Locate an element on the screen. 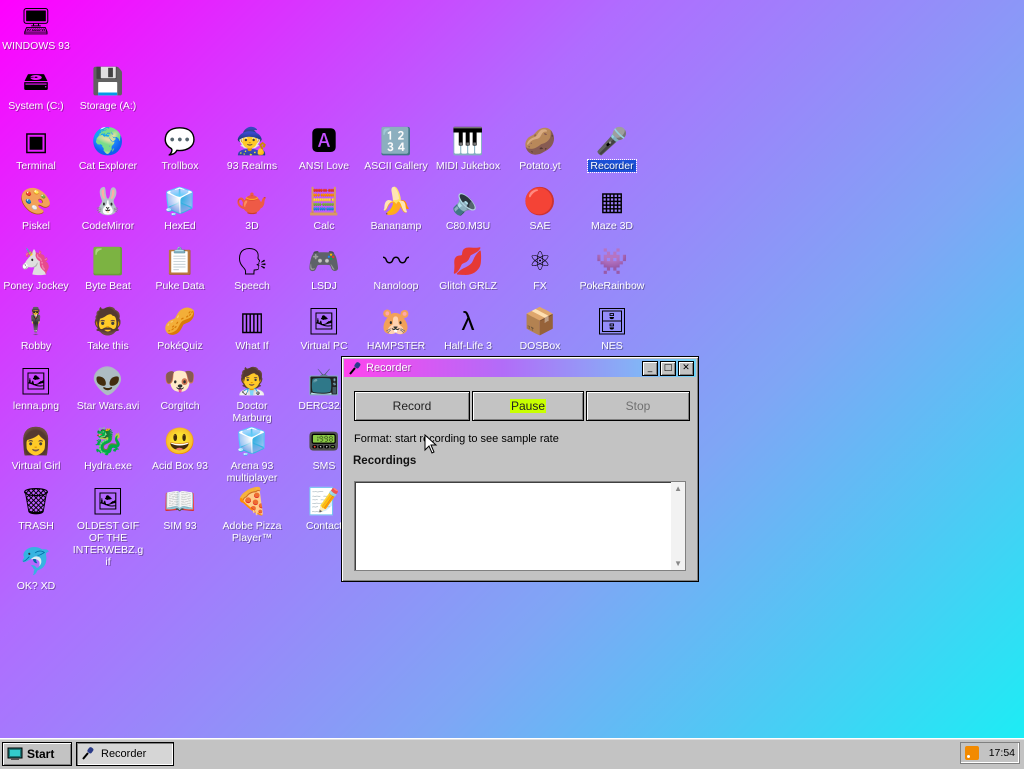 This screenshot has height=769, width=1024. desktop-icon-cat-explorer: 🌍 Cat Explorer is located at coordinates (108, 148).